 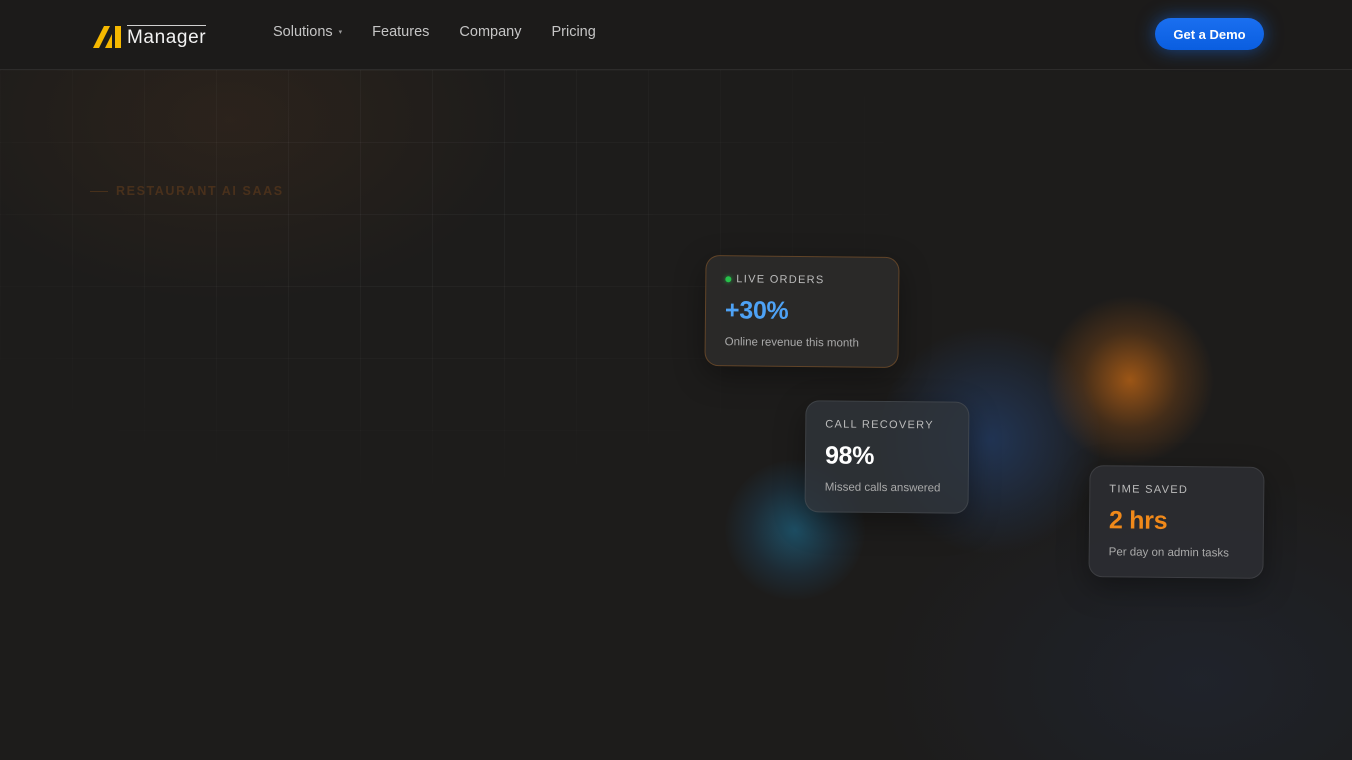 What do you see at coordinates (1209, 34) in the screenshot?
I see `get-demo-button: Get a Demo` at bounding box center [1209, 34].